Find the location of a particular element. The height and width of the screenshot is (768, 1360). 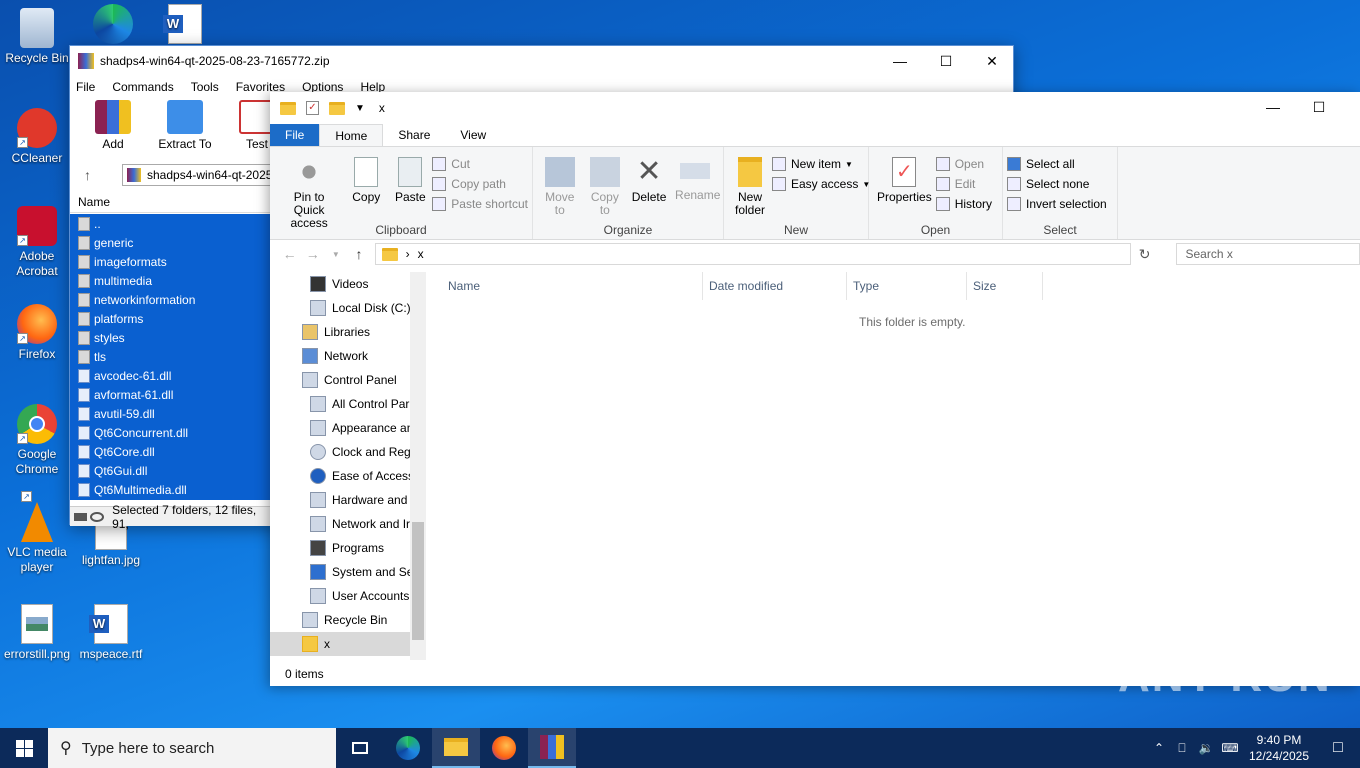

list-item: styles is located at coordinates (170, 337).